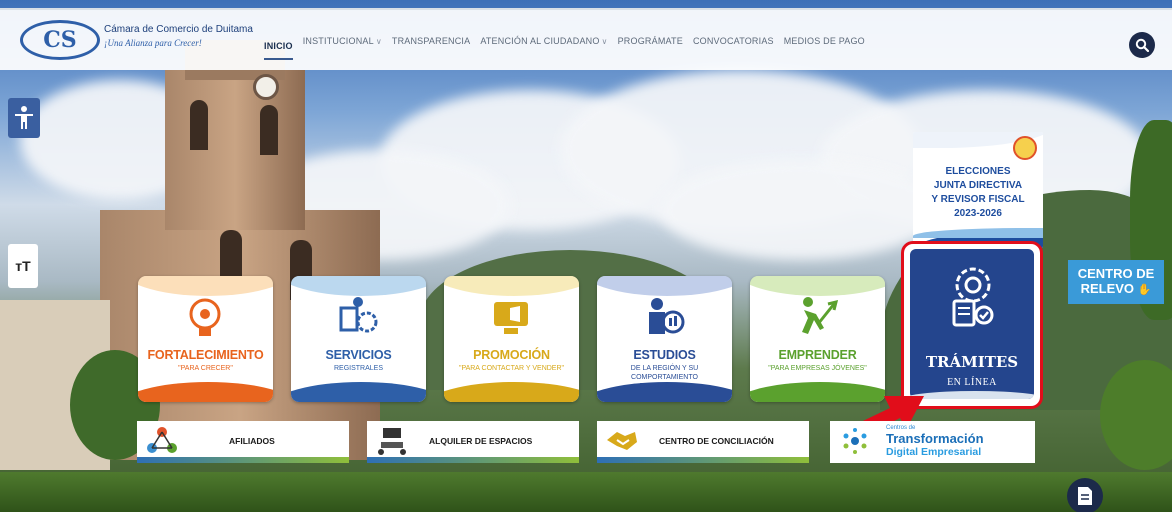  Describe the element at coordinates (60, 40) in the screenshot. I see `logo-emblem-icon: CS` at that location.